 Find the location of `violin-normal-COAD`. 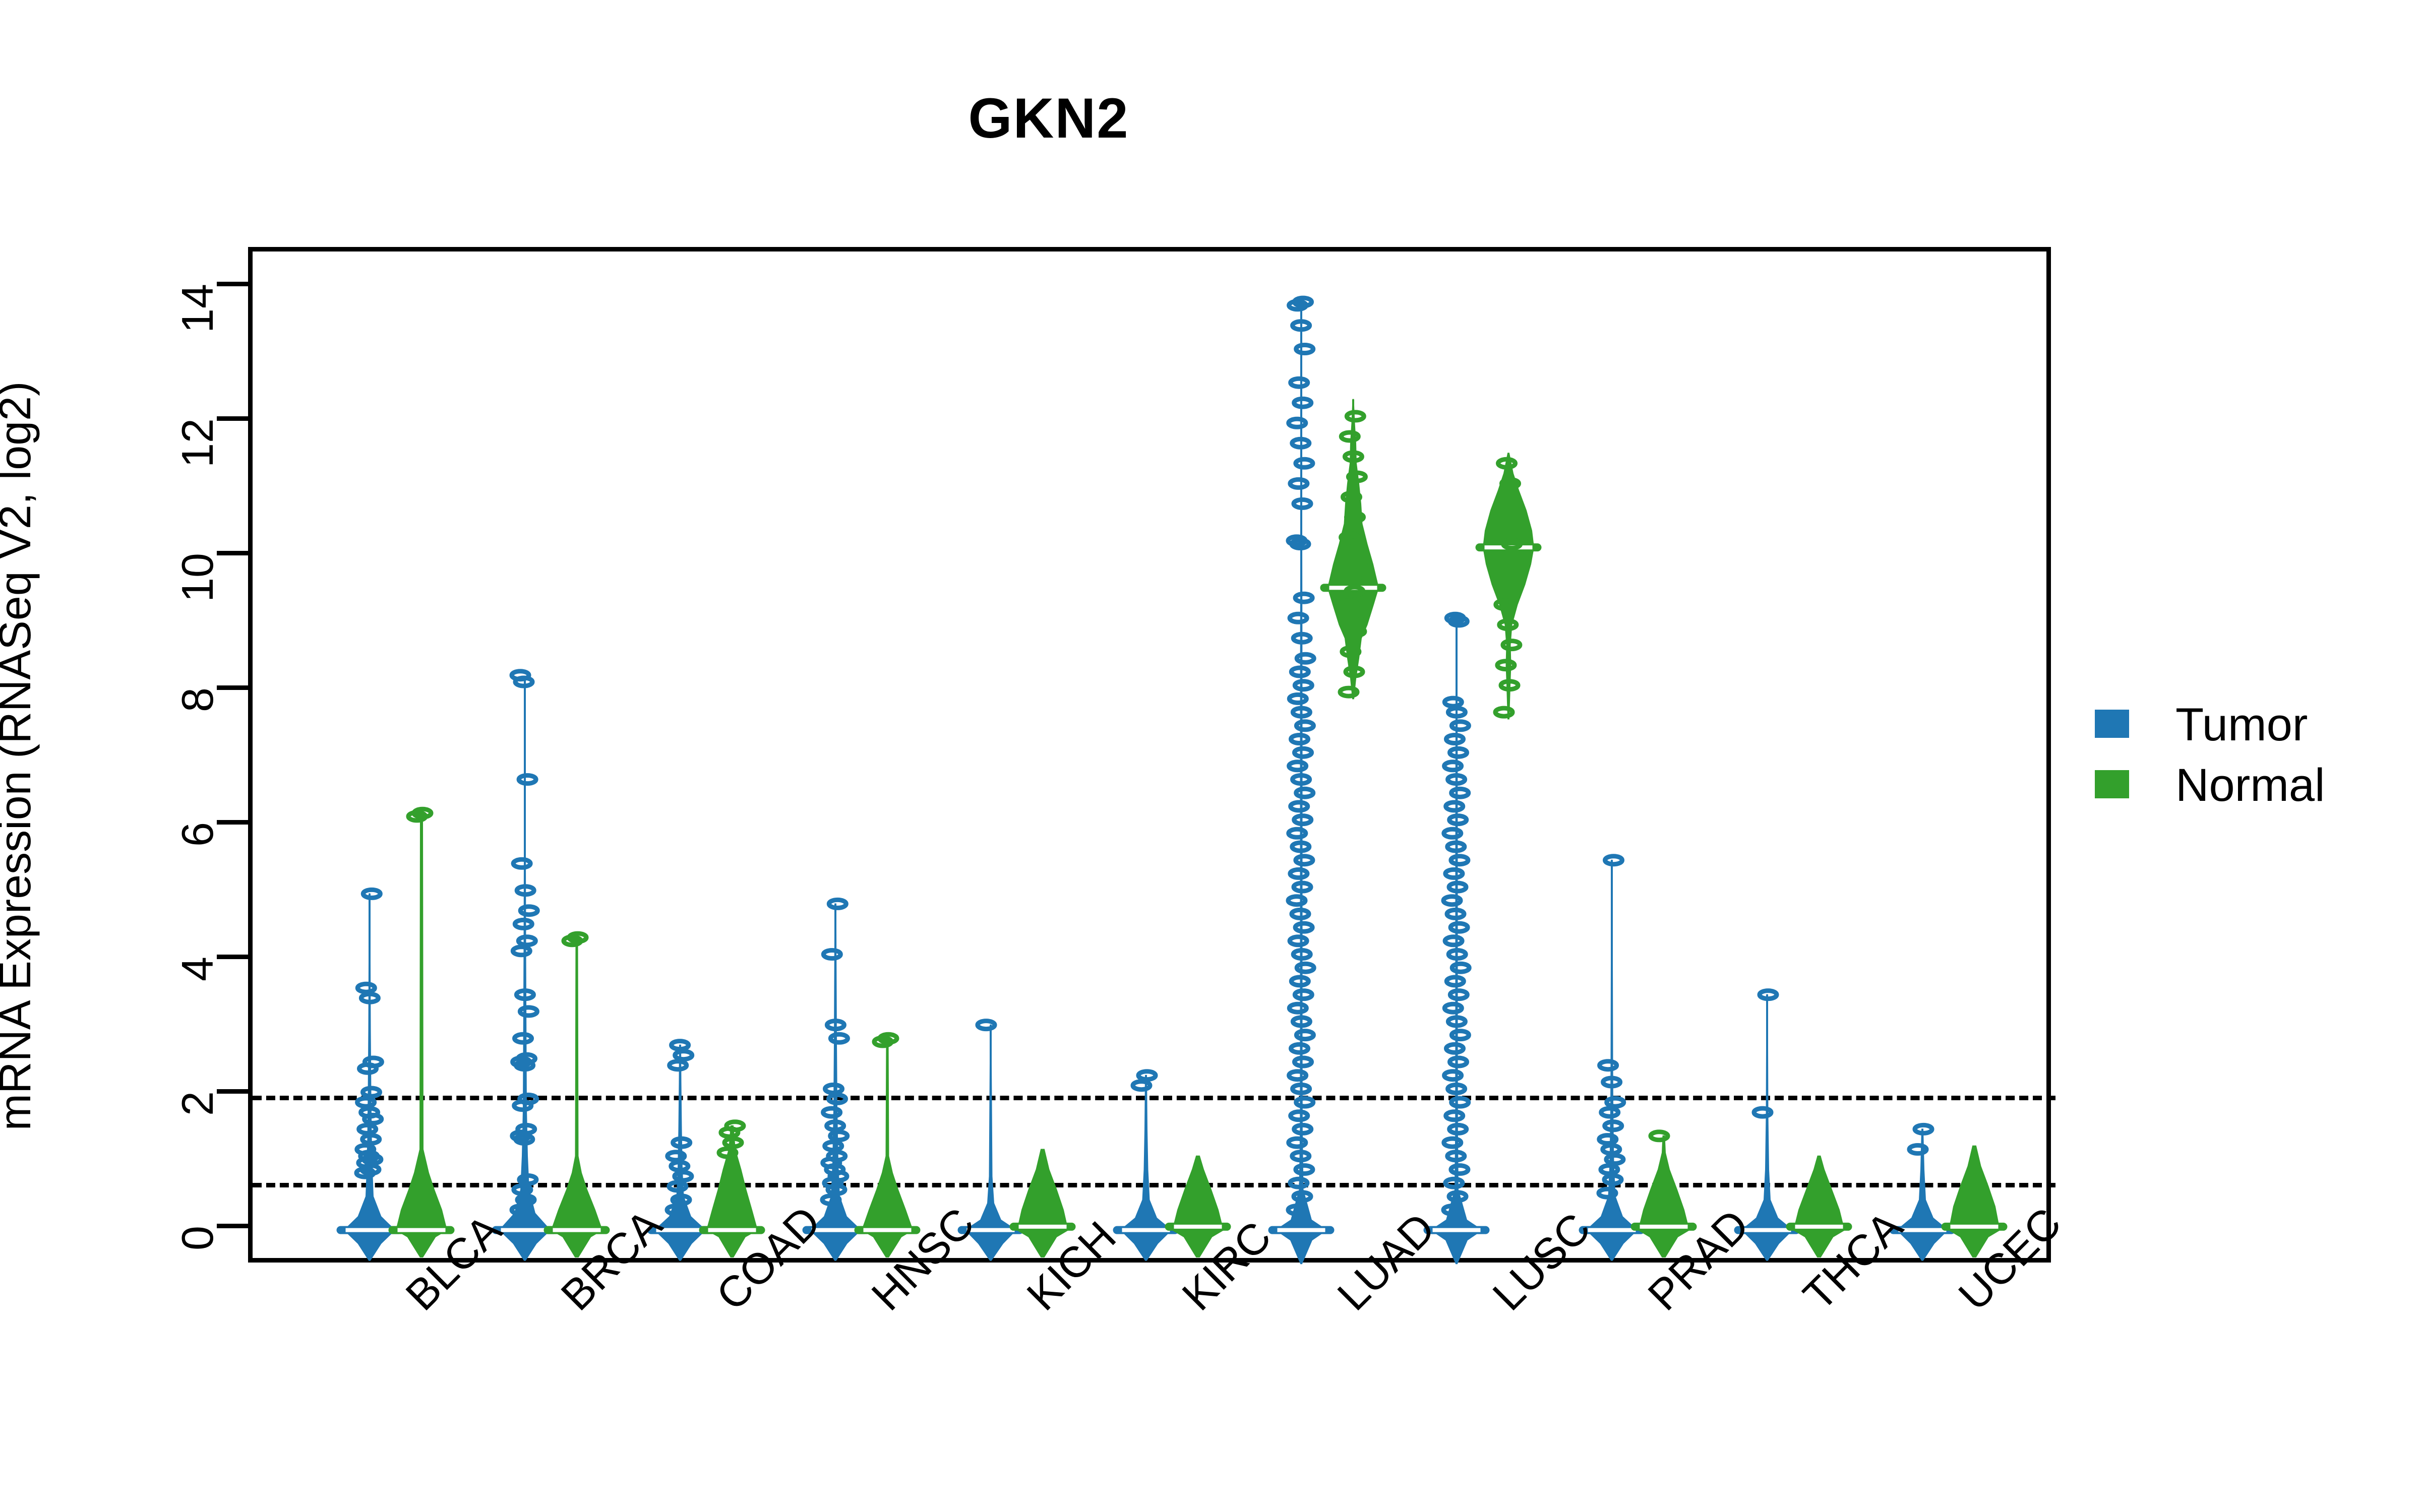

violin-normal-COAD is located at coordinates (732, 1188).